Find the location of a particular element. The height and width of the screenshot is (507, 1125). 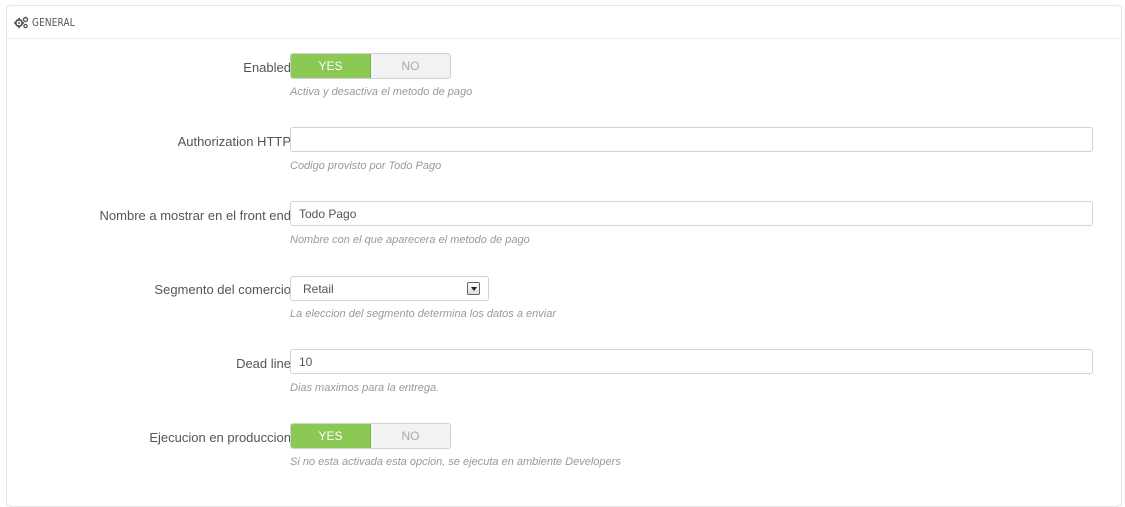

production-label: Ejecucion en produccion is located at coordinates (220, 437).